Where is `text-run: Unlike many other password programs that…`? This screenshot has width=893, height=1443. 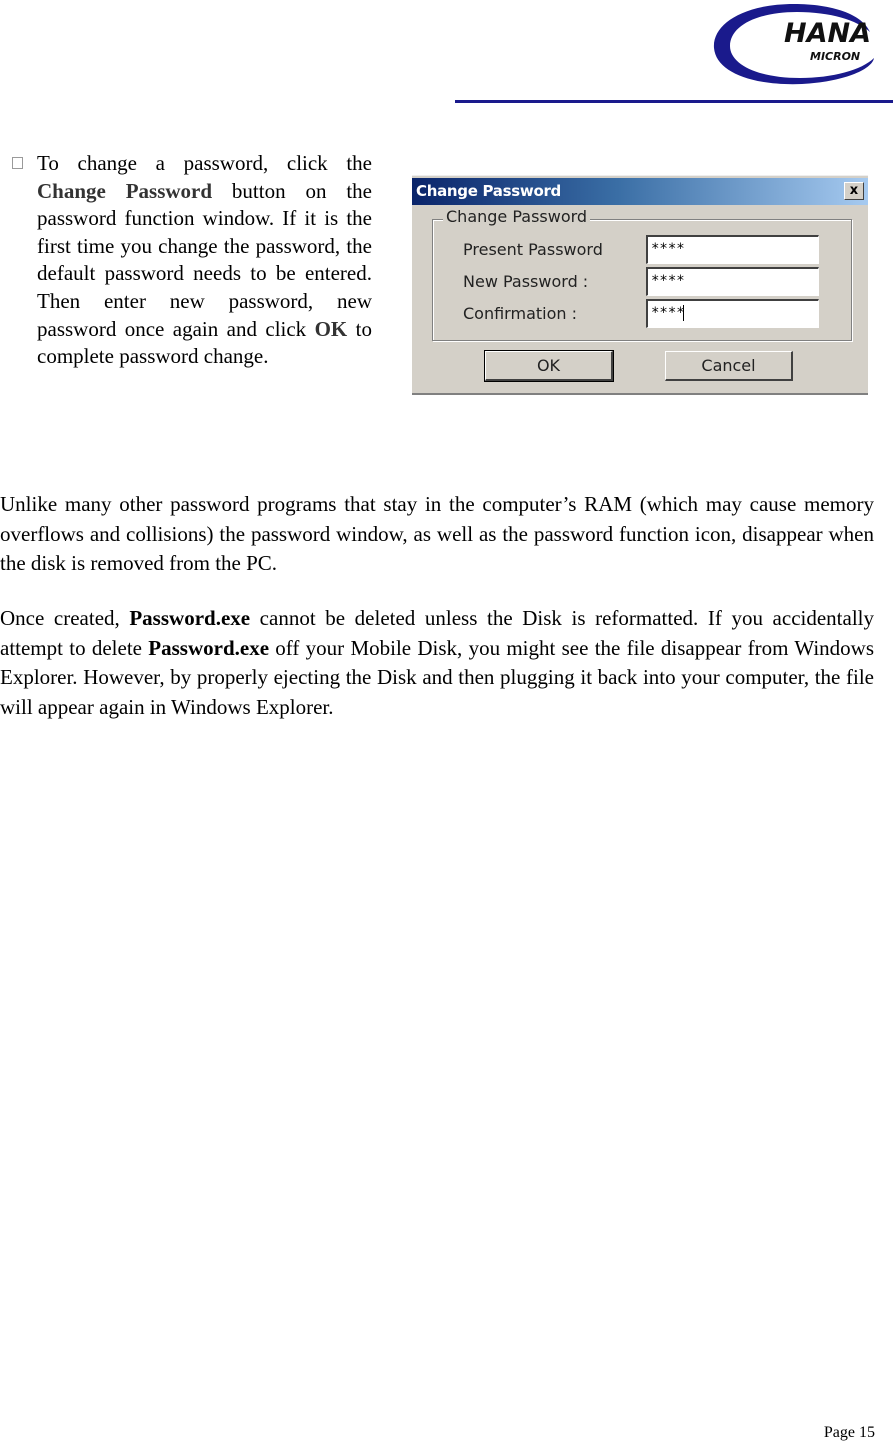
text-run: Unlike many other password programs that… is located at coordinates (437, 533).